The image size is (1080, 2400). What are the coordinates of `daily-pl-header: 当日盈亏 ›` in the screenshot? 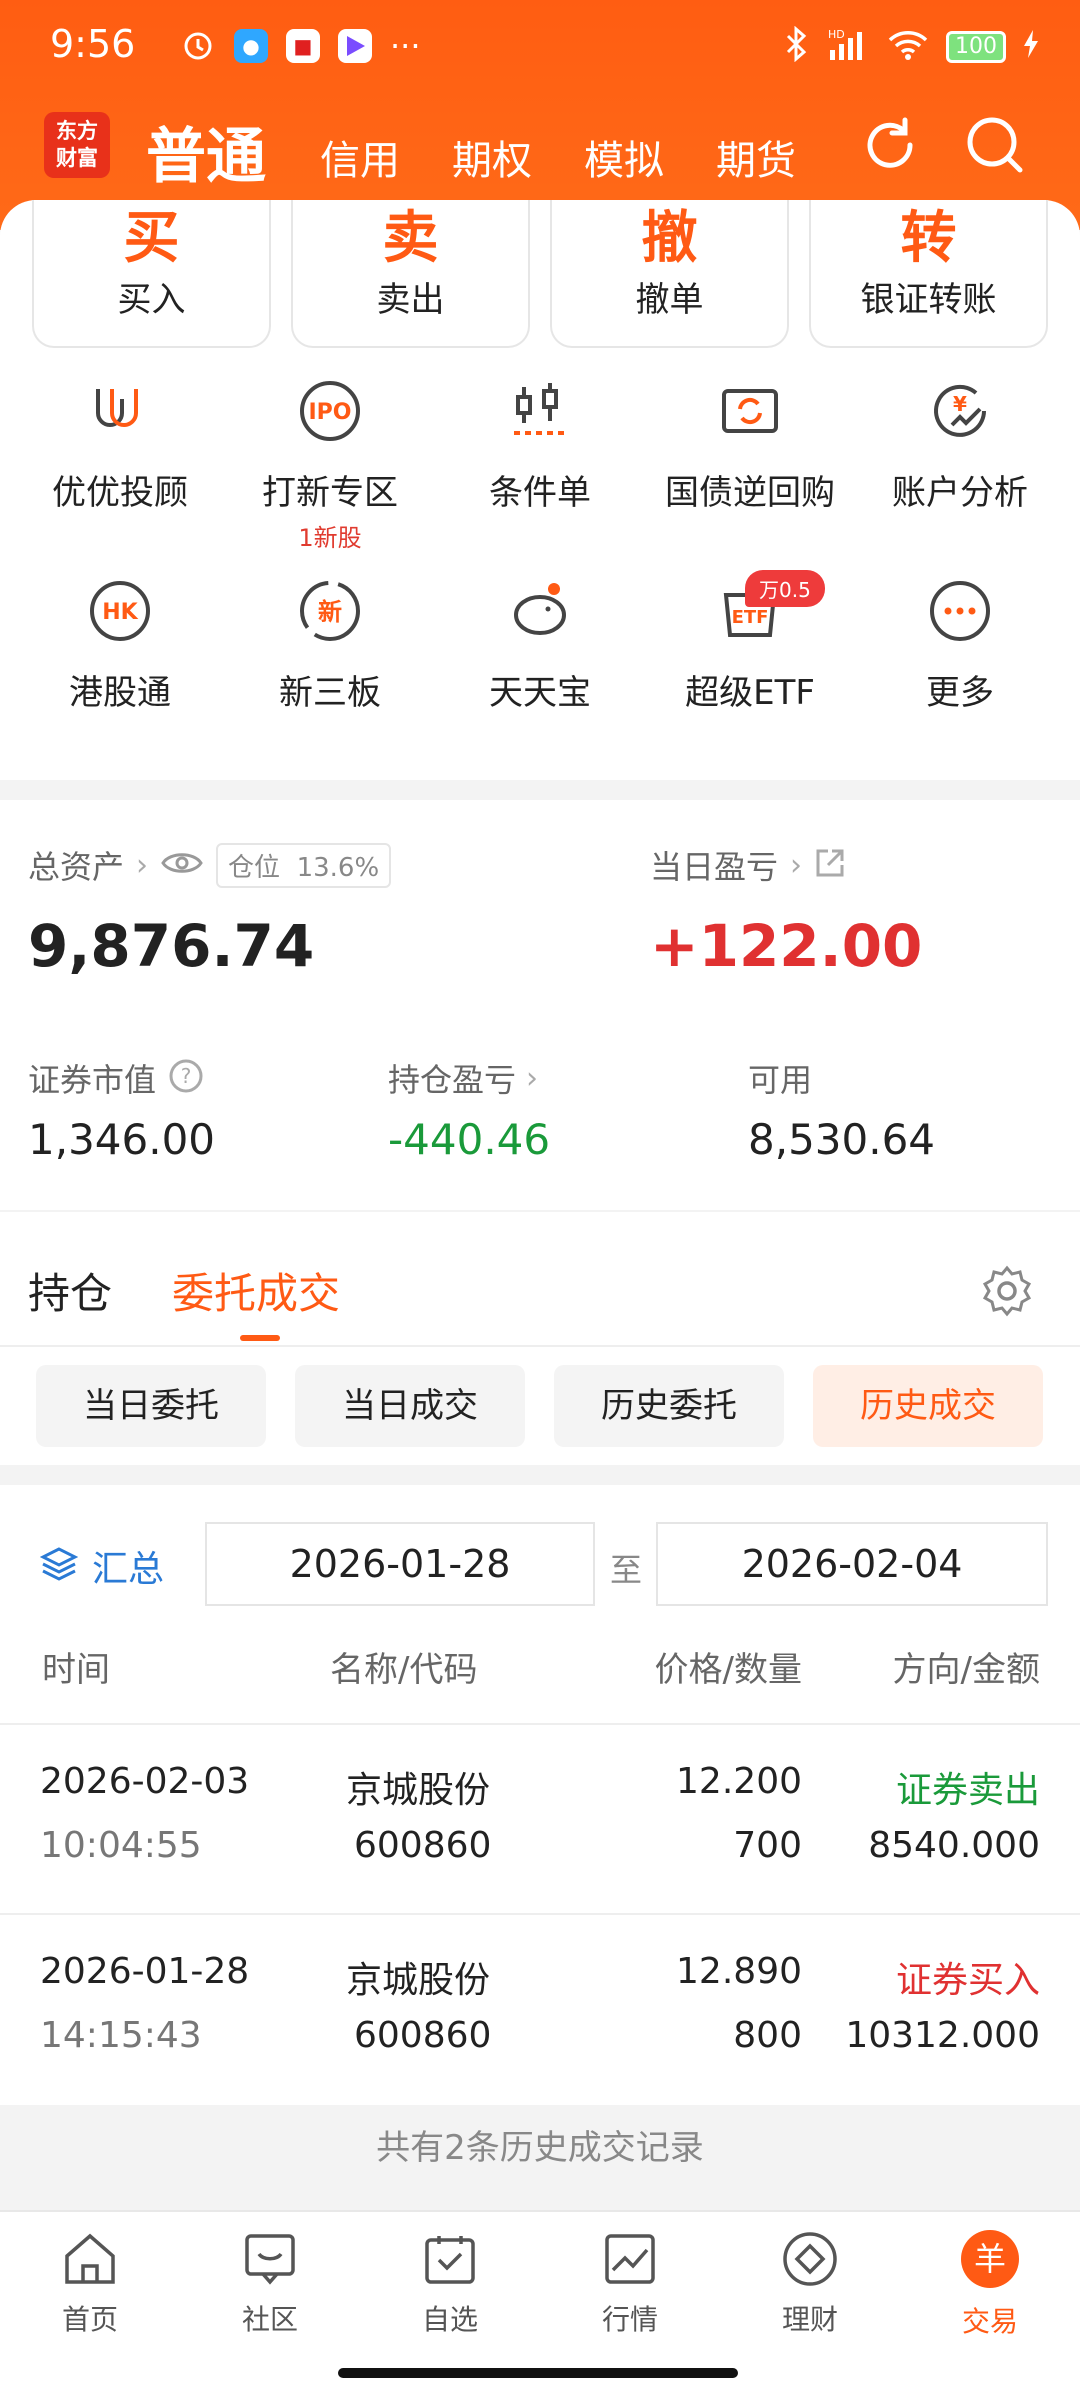 It's located at (748, 865).